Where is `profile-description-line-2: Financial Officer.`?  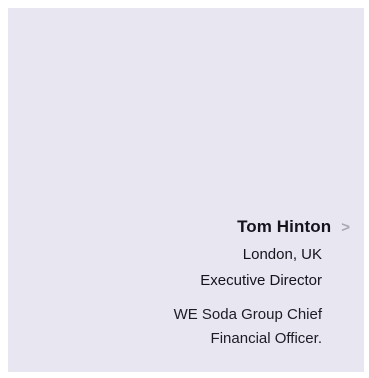
profile-description-line-2: Financial Officer. is located at coordinates (266, 338).